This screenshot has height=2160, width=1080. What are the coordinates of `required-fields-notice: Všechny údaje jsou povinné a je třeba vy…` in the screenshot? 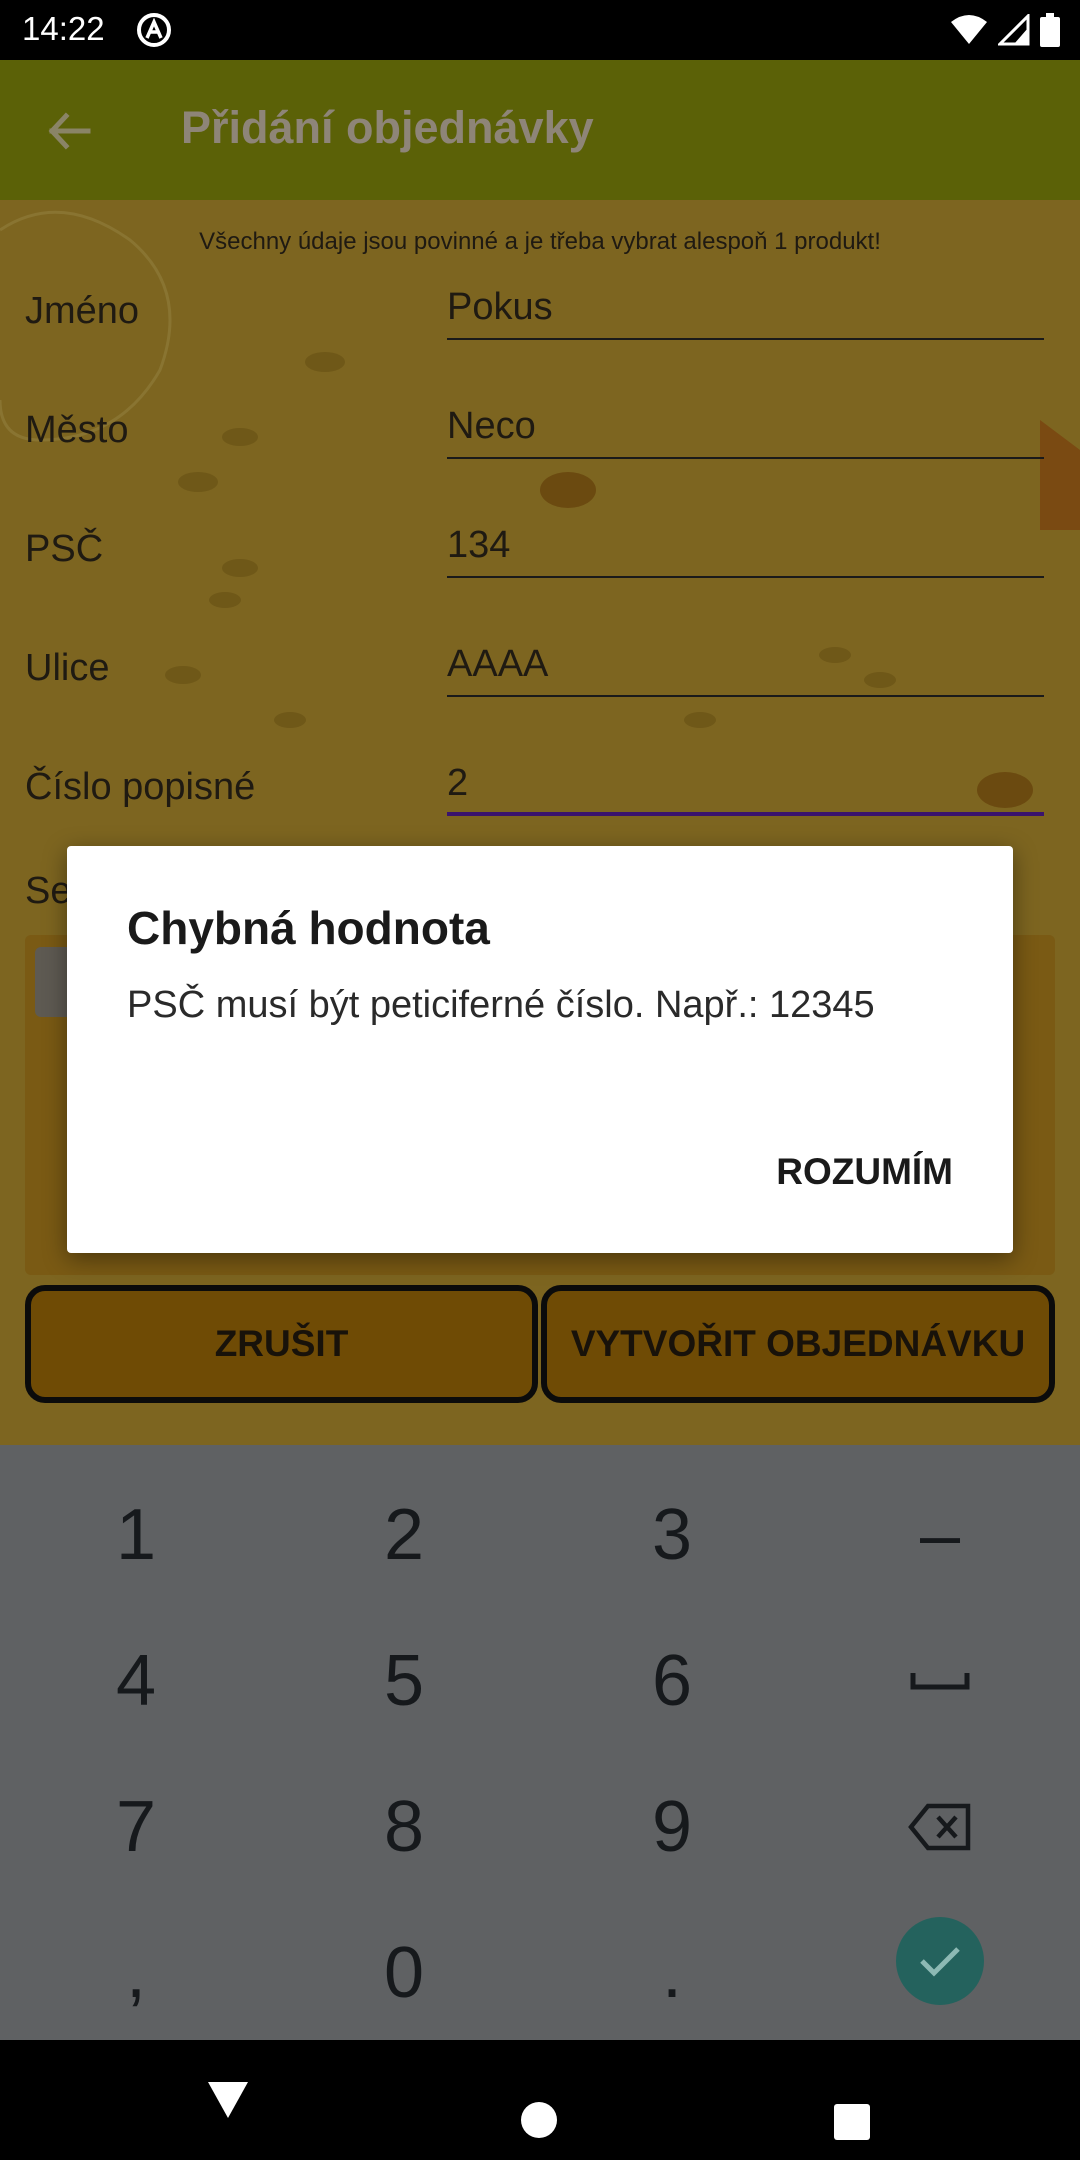 It's located at (540, 241).